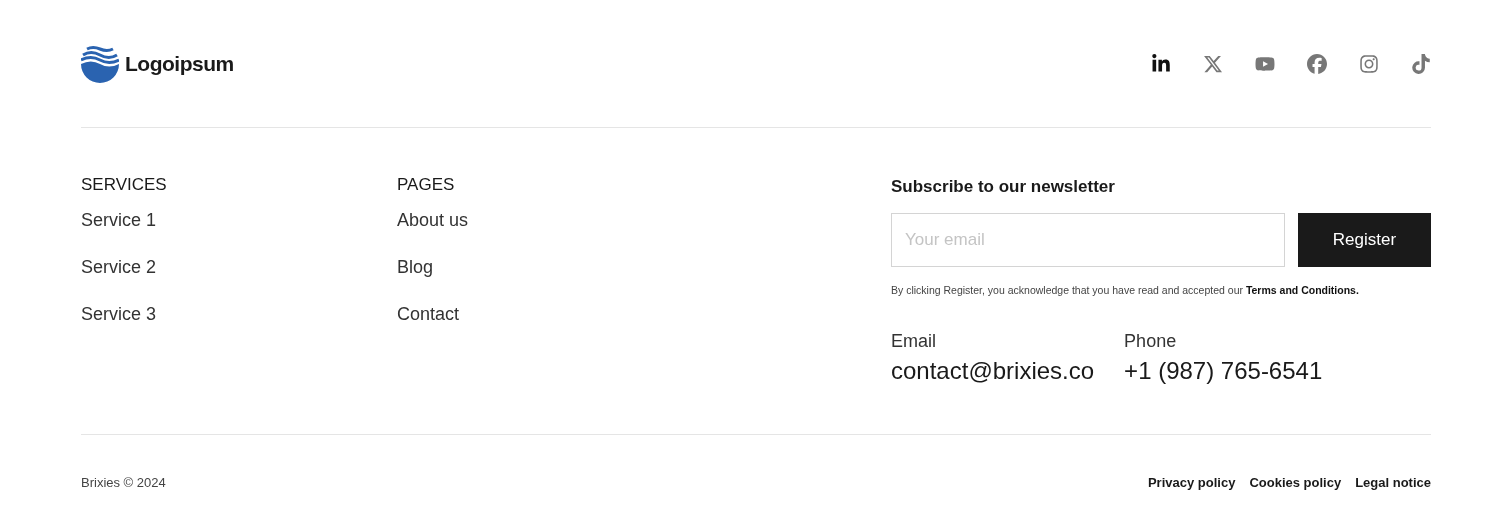  What do you see at coordinates (1161, 63) in the screenshot?
I see `linkedin-icon` at bounding box center [1161, 63].